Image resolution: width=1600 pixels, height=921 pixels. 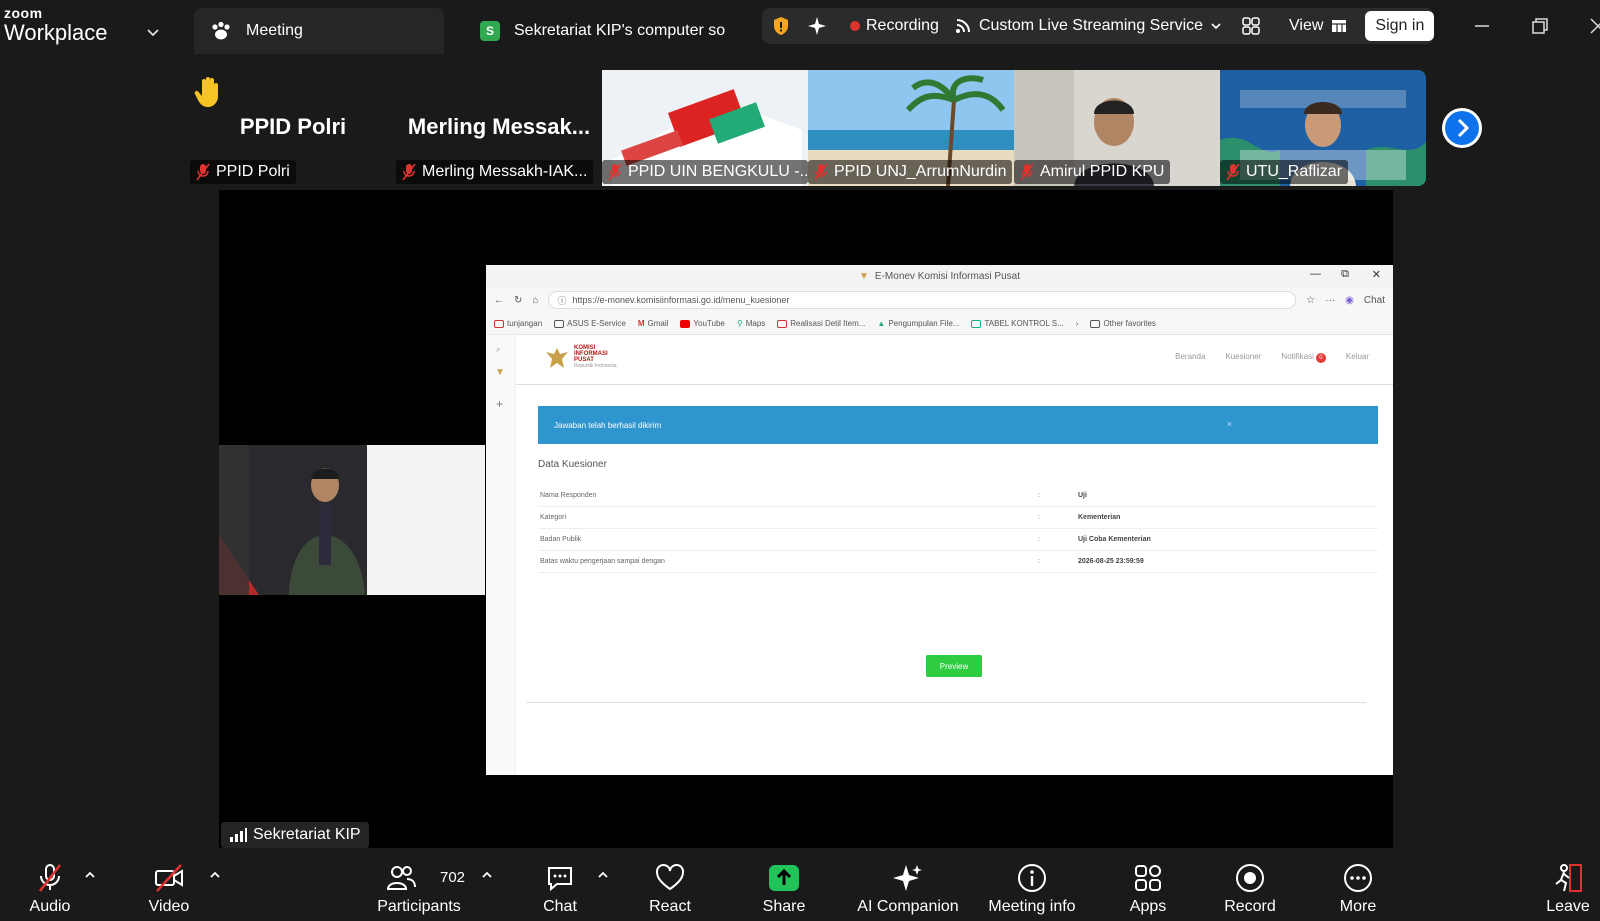 What do you see at coordinates (613, 31) in the screenshot?
I see `tab-screen-share: S Sekretariat KIP's computer so` at bounding box center [613, 31].